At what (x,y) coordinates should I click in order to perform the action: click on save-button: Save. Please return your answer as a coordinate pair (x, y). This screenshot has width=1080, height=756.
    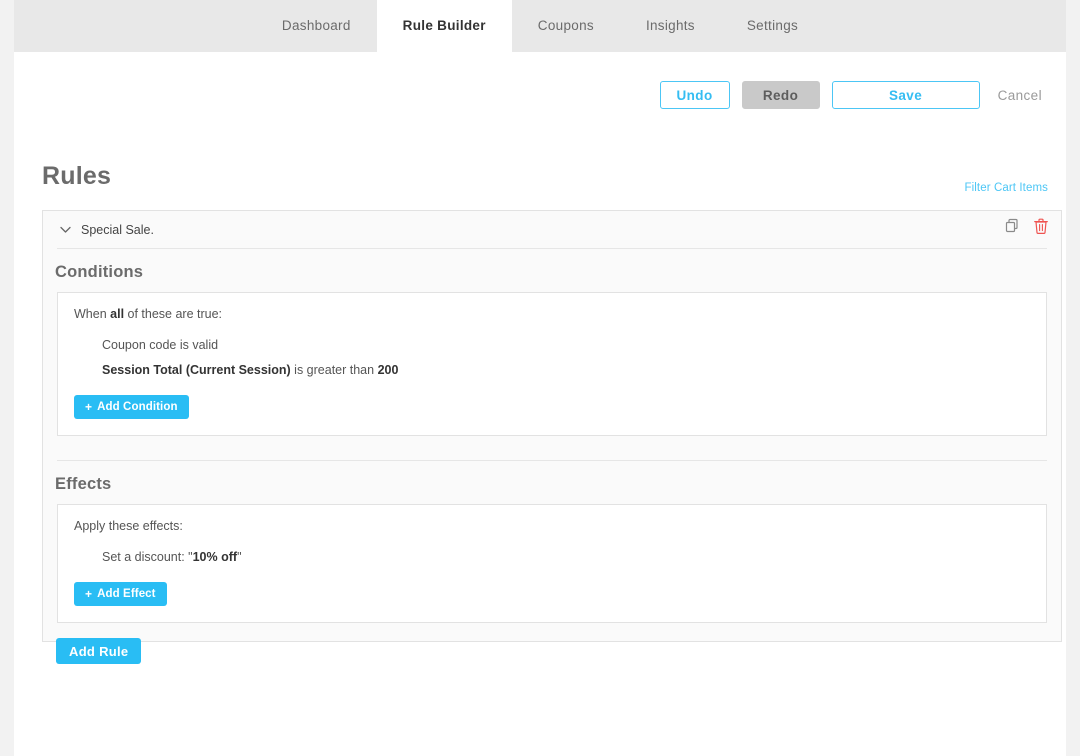
    Looking at the image, I should click on (905, 95).